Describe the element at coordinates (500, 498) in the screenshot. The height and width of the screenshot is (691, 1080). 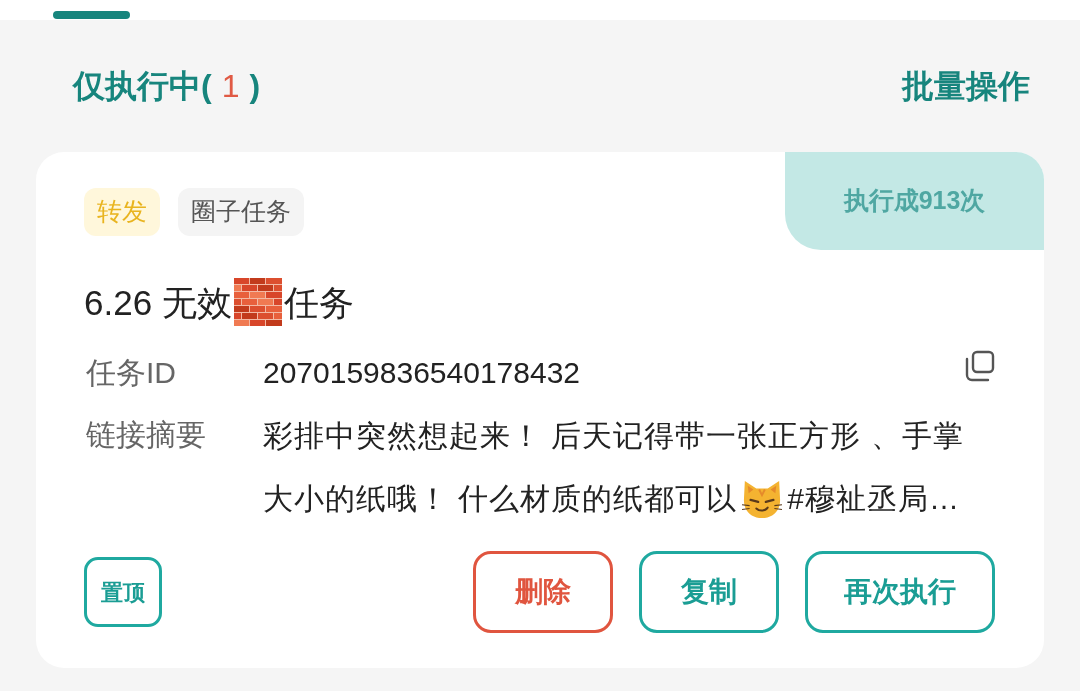
I see `summary-text: 大小的纸哦！ 什么材质的纸都可以` at that location.